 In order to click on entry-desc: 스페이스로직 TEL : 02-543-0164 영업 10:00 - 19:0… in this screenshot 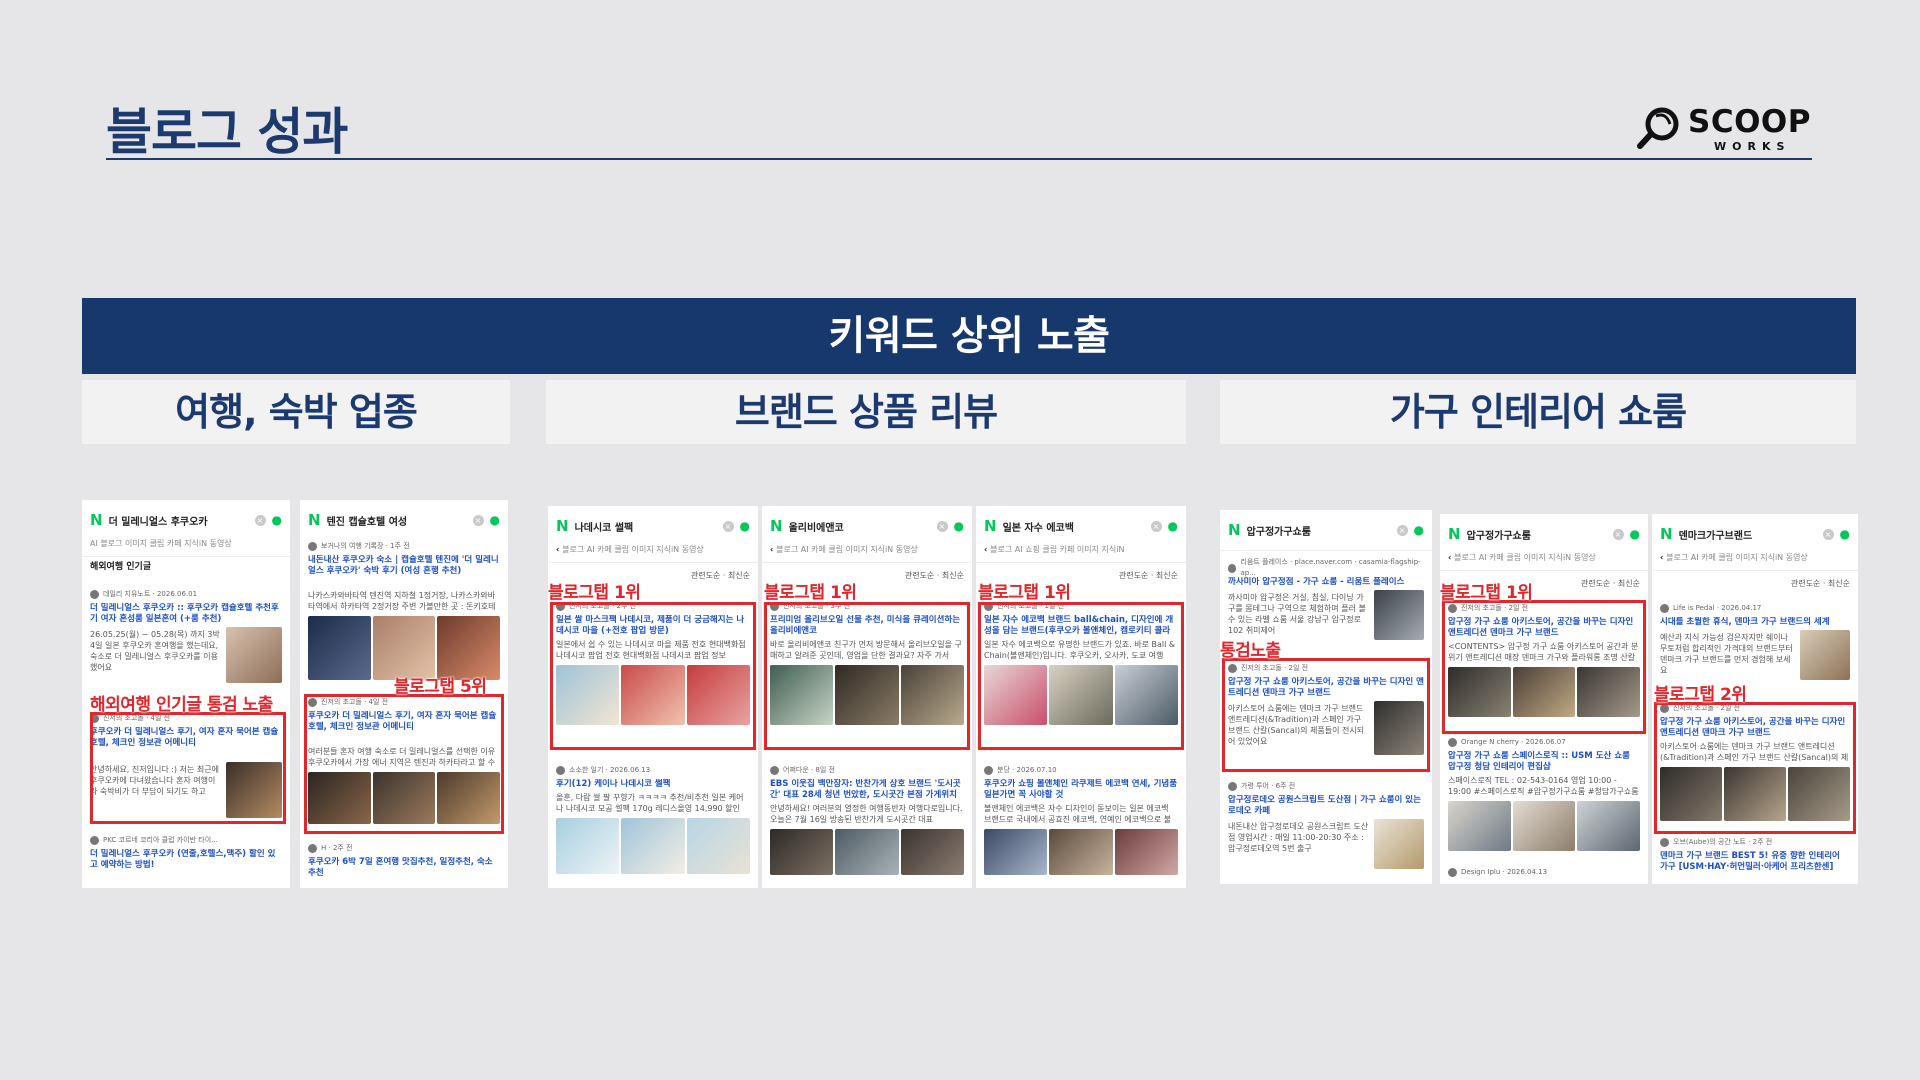, I will do `click(1543, 786)`.